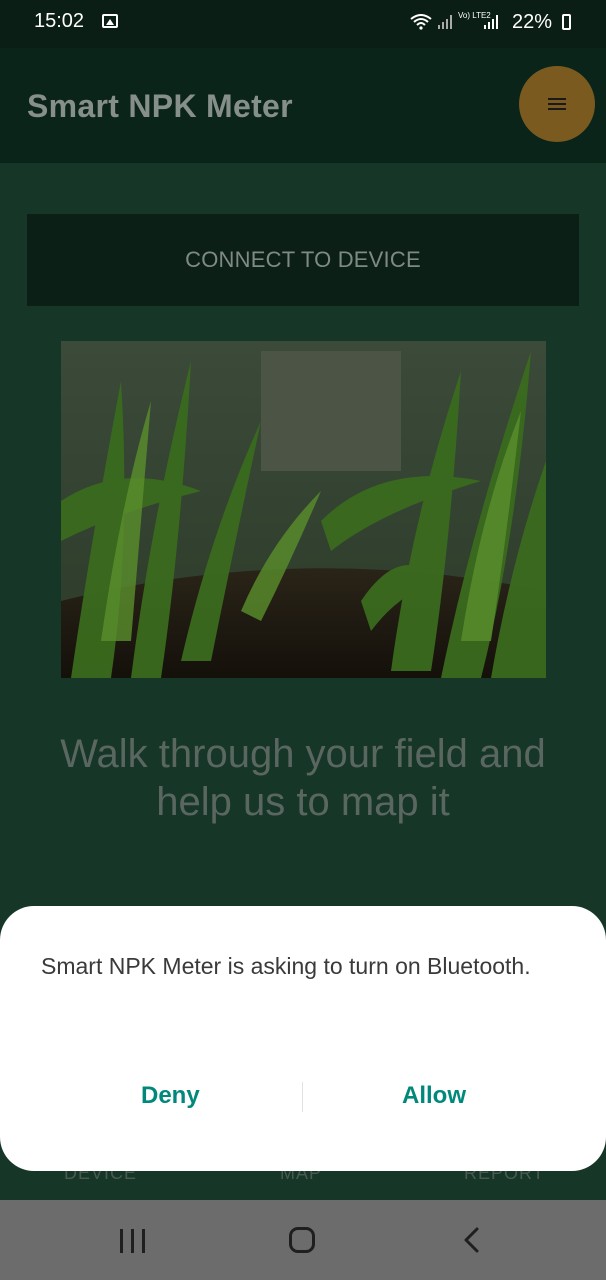 The width and height of the screenshot is (606, 1280). I want to click on dialog-divider, so click(302, 1097).